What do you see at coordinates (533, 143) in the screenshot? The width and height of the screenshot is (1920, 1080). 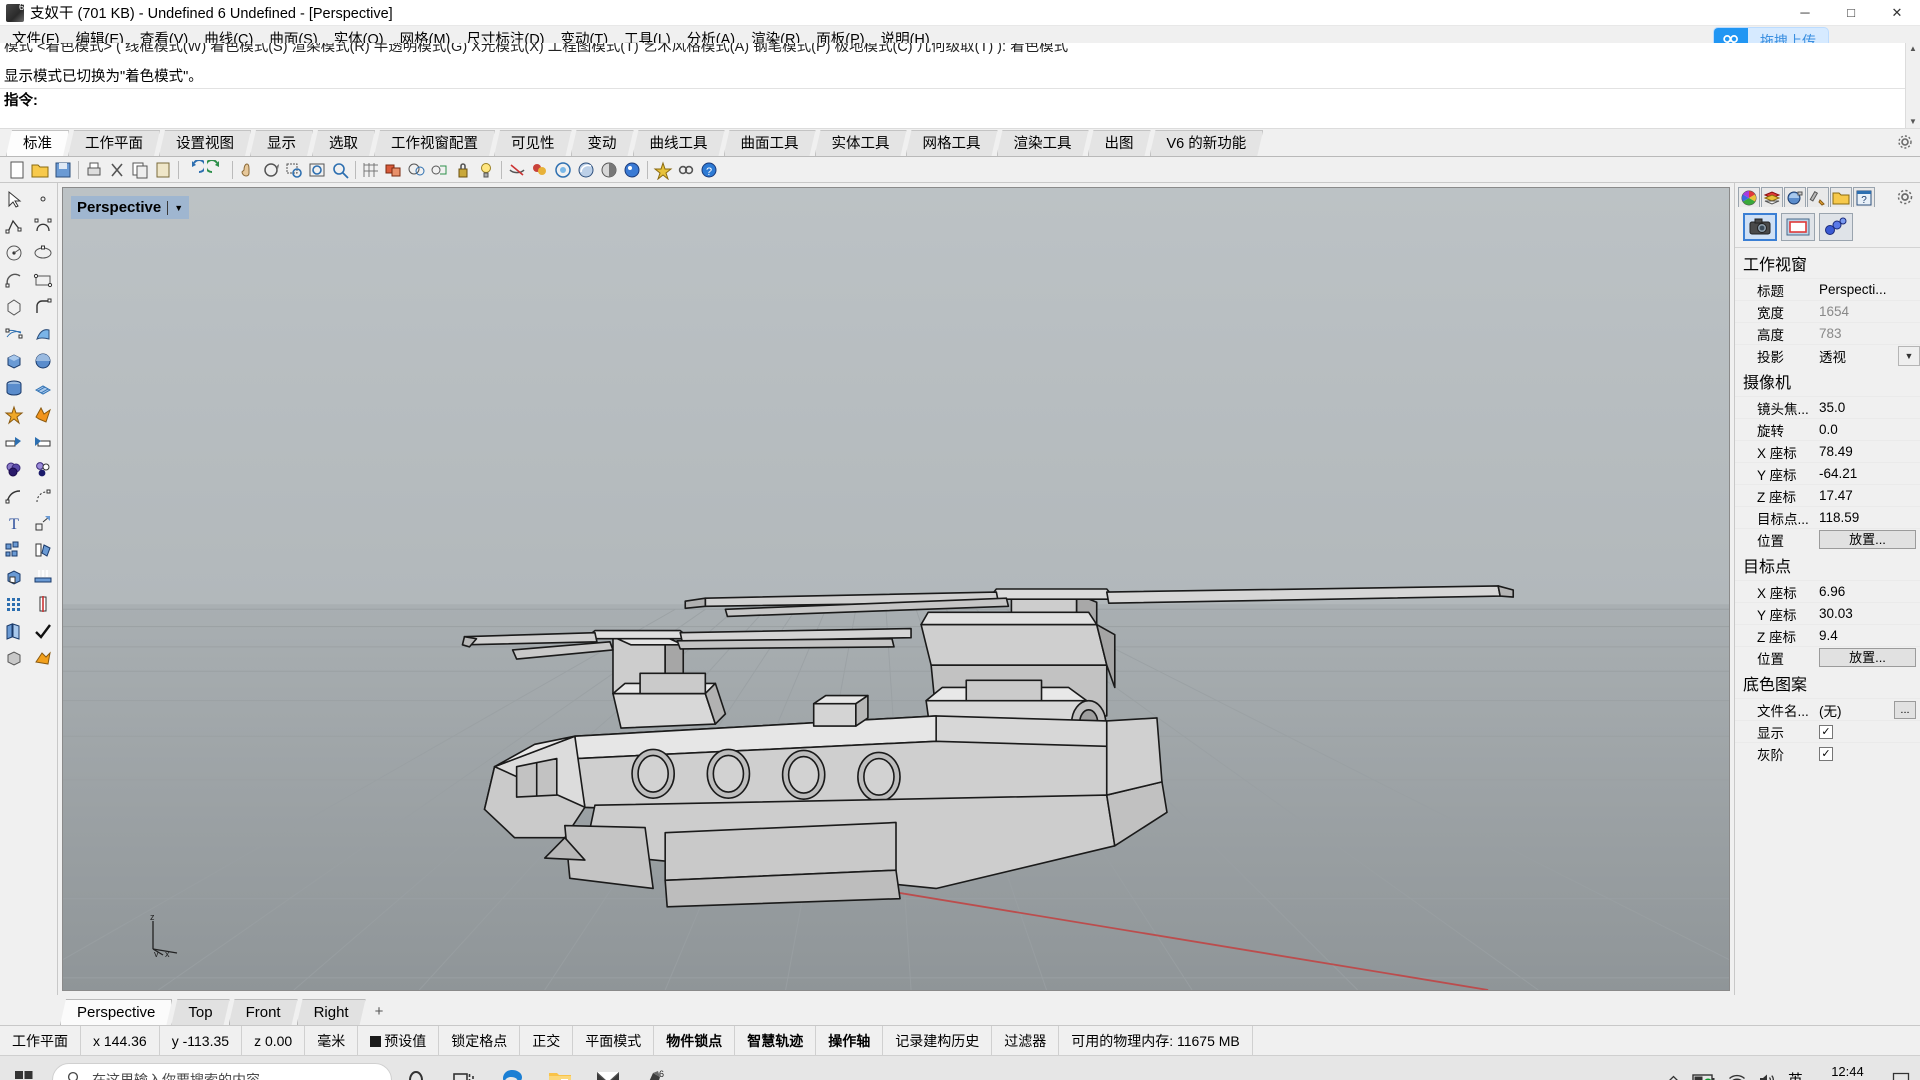 I see `toolbar-tab-6: 可见性` at bounding box center [533, 143].